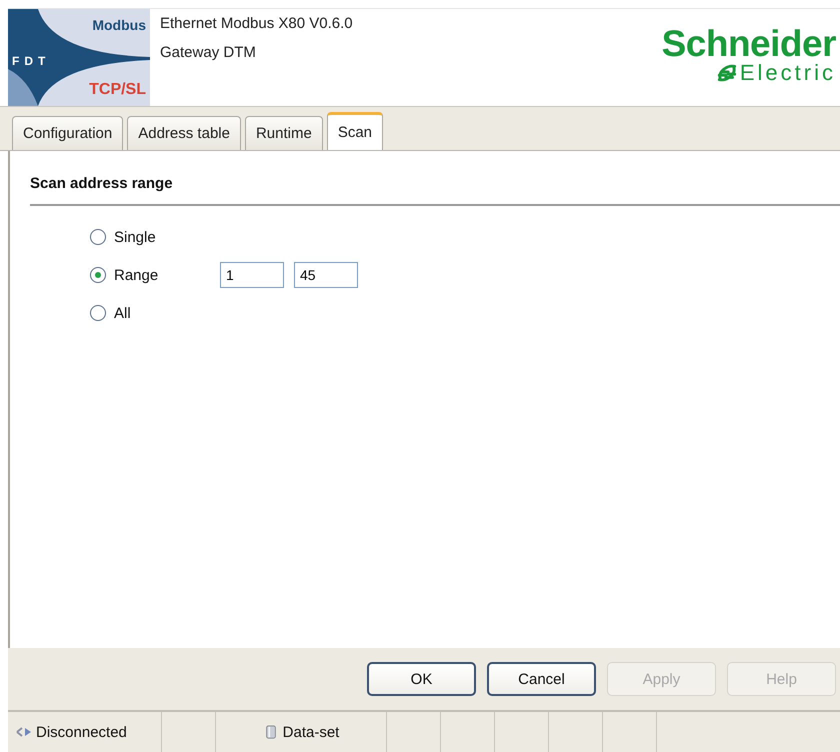 This screenshot has height=752, width=840. Describe the element at coordinates (24, 732) in the screenshot. I see `plug-icon` at that location.